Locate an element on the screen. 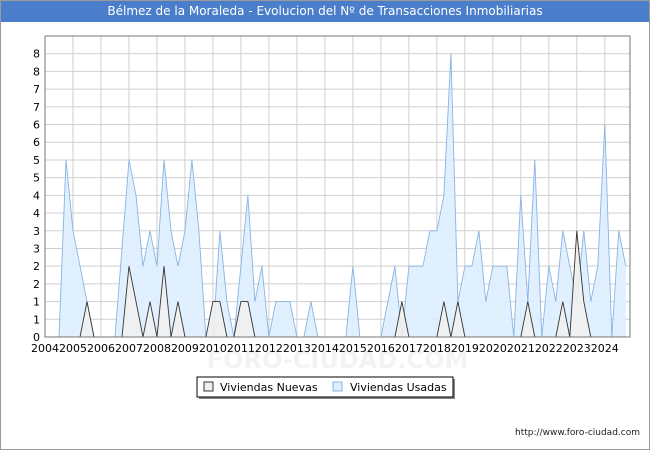  x-tick-label: 2015 is located at coordinates (353, 348).